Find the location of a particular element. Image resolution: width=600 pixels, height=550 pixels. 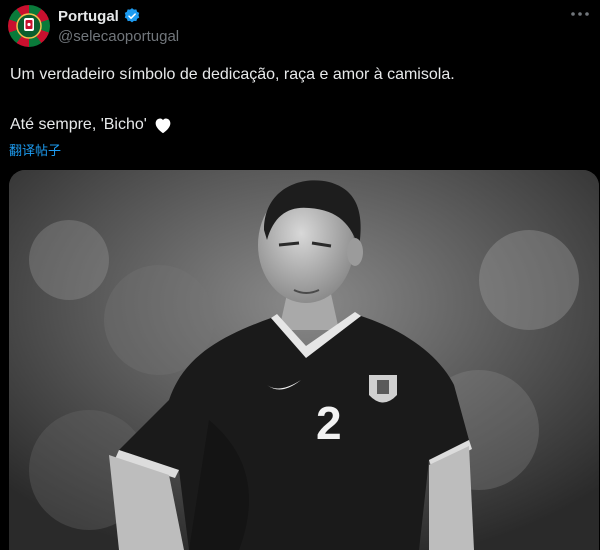

verified-badge-icon is located at coordinates (132, 16).